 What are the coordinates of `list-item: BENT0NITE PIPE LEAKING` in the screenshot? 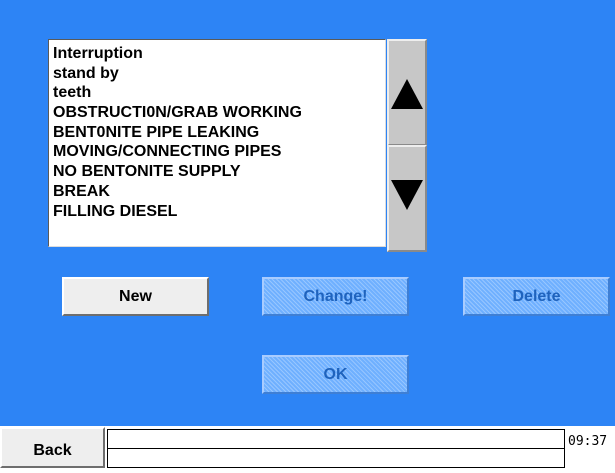 It's located at (219, 133).